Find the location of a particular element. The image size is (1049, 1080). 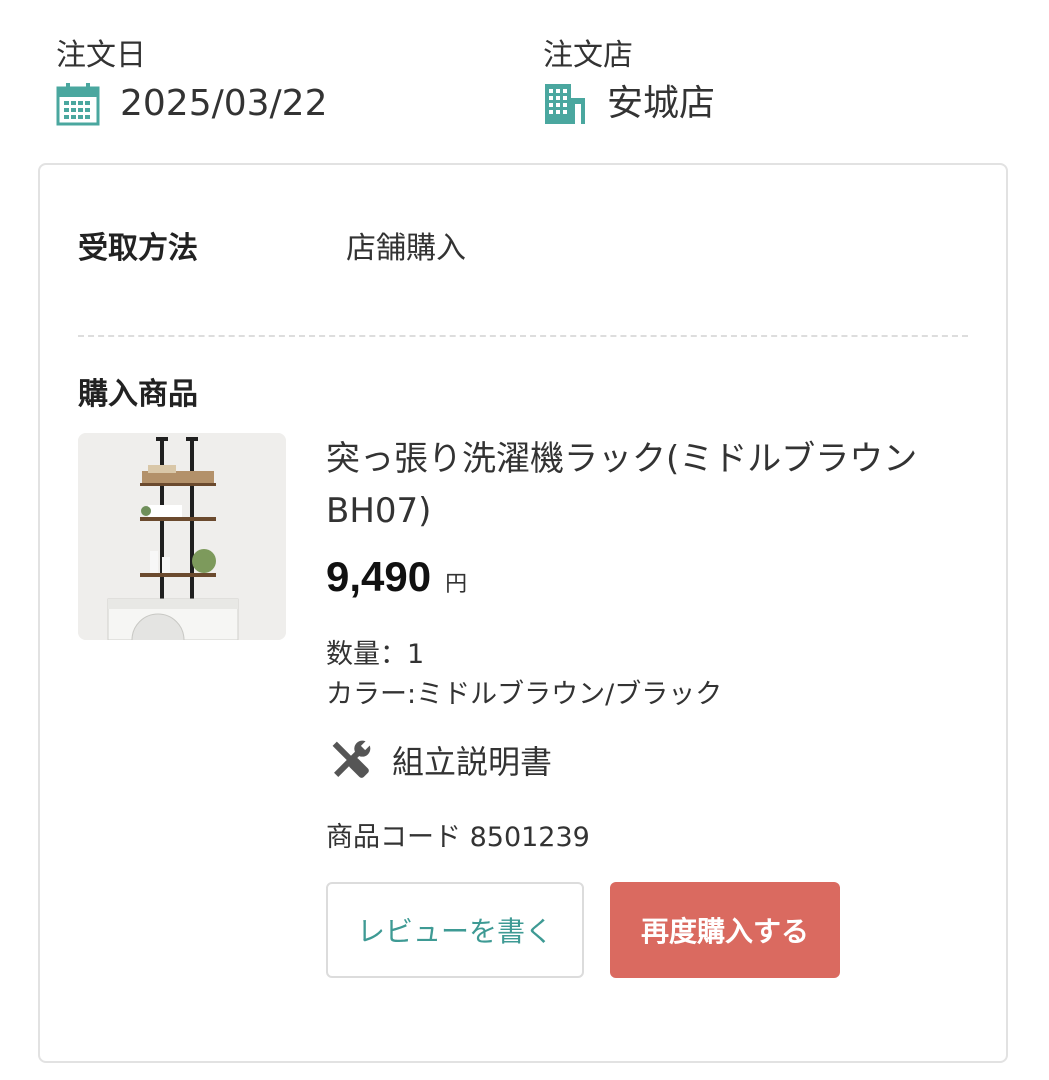

currency-unit: 円 is located at coordinates (456, 584).